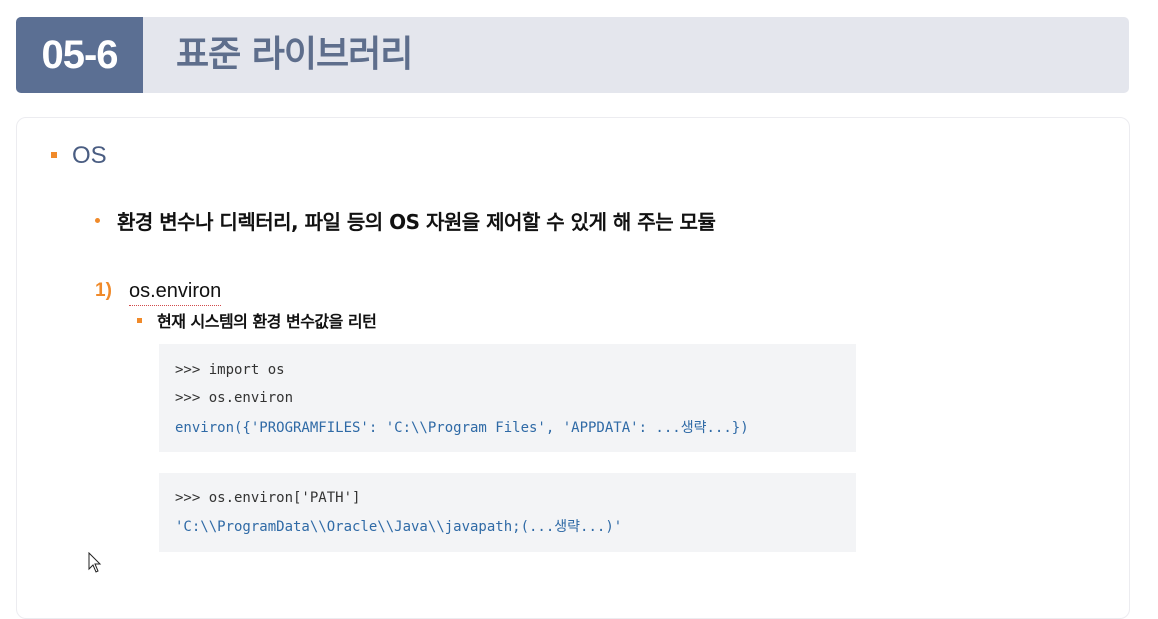 Image resolution: width=1158 pixels, height=619 pixels. I want to click on bullet-dot-icon, so click(97, 220).